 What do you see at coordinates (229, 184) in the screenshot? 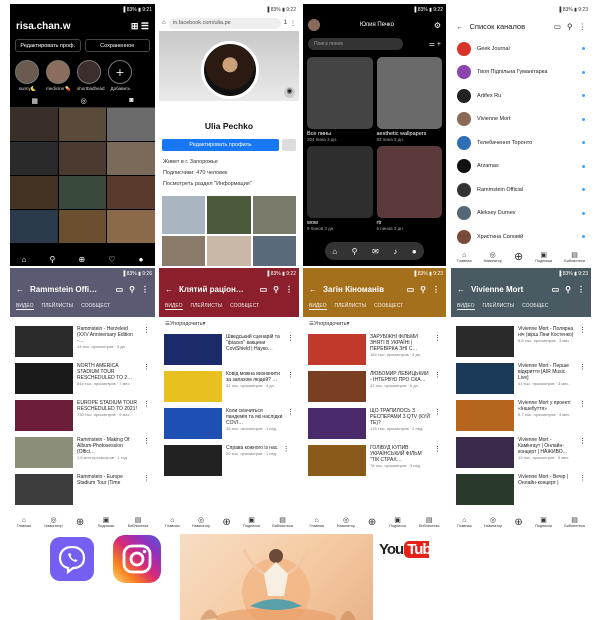
I see `info-link: Посмотреть раздел "Информация"` at bounding box center [229, 184].